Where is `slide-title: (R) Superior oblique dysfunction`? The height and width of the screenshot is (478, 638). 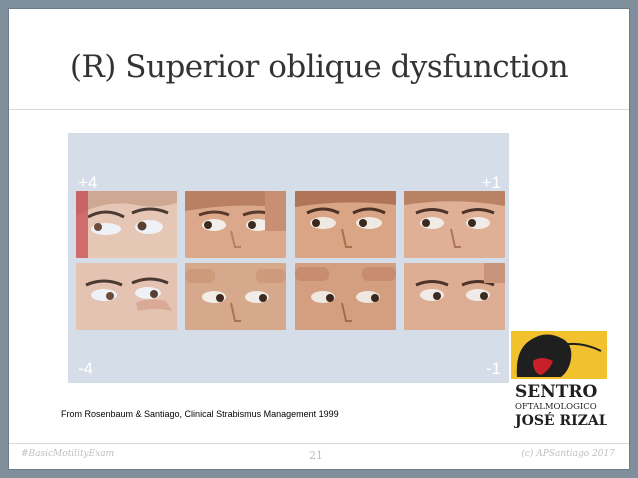
slide-title: (R) Superior oblique dysfunction is located at coordinates (319, 67).